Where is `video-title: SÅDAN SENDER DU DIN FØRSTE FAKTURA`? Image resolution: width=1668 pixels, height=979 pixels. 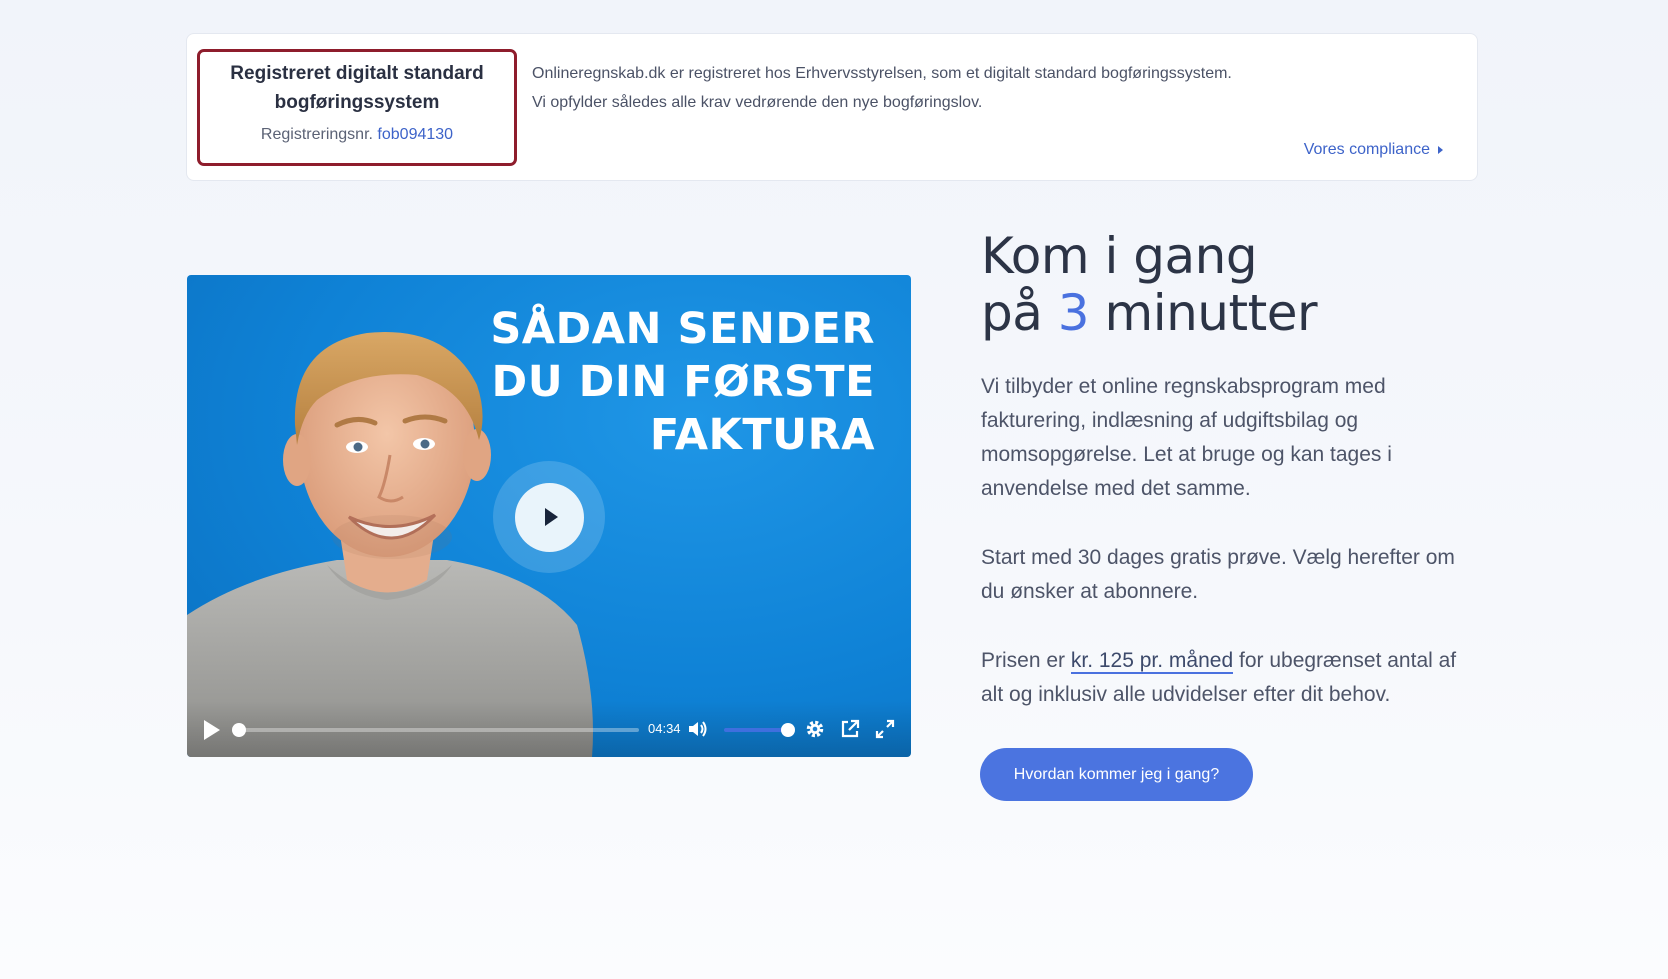
video-title: SÅDAN SENDER DU DIN FØRSTE FAKTURA is located at coordinates (682, 382).